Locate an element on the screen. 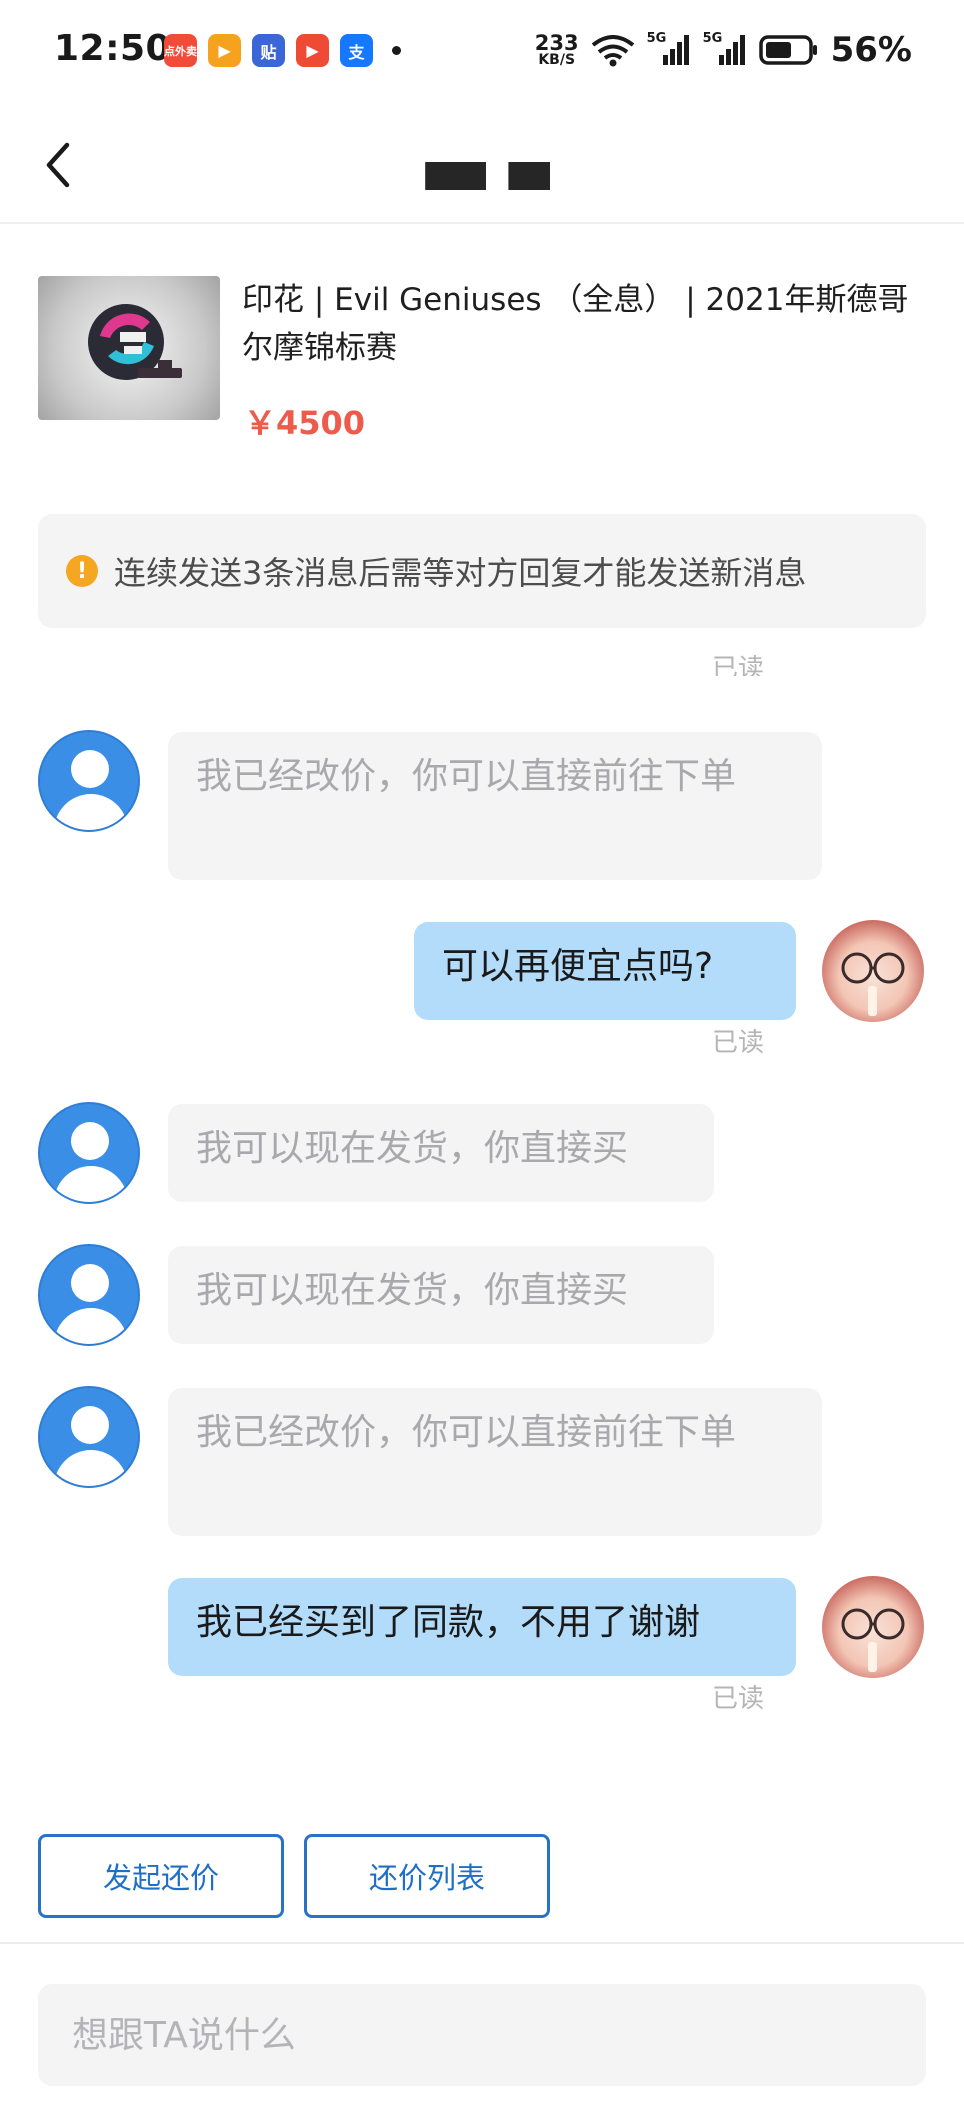  message-limit-notice: ! 连续发送3条消息后需等对方回复才能发送新消息 is located at coordinates (482, 571).